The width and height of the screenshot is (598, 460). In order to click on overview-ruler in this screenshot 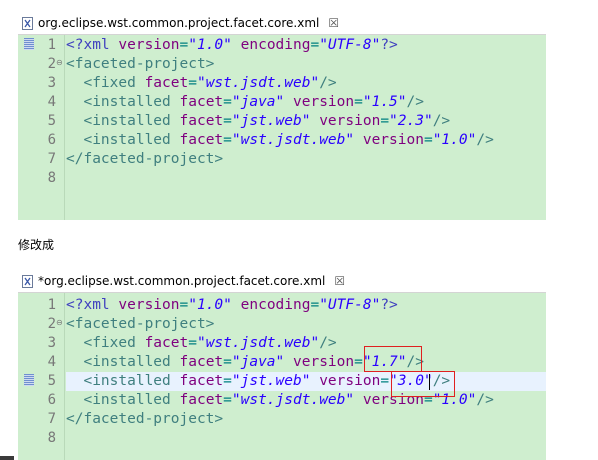, I will do `click(27, 127)`.